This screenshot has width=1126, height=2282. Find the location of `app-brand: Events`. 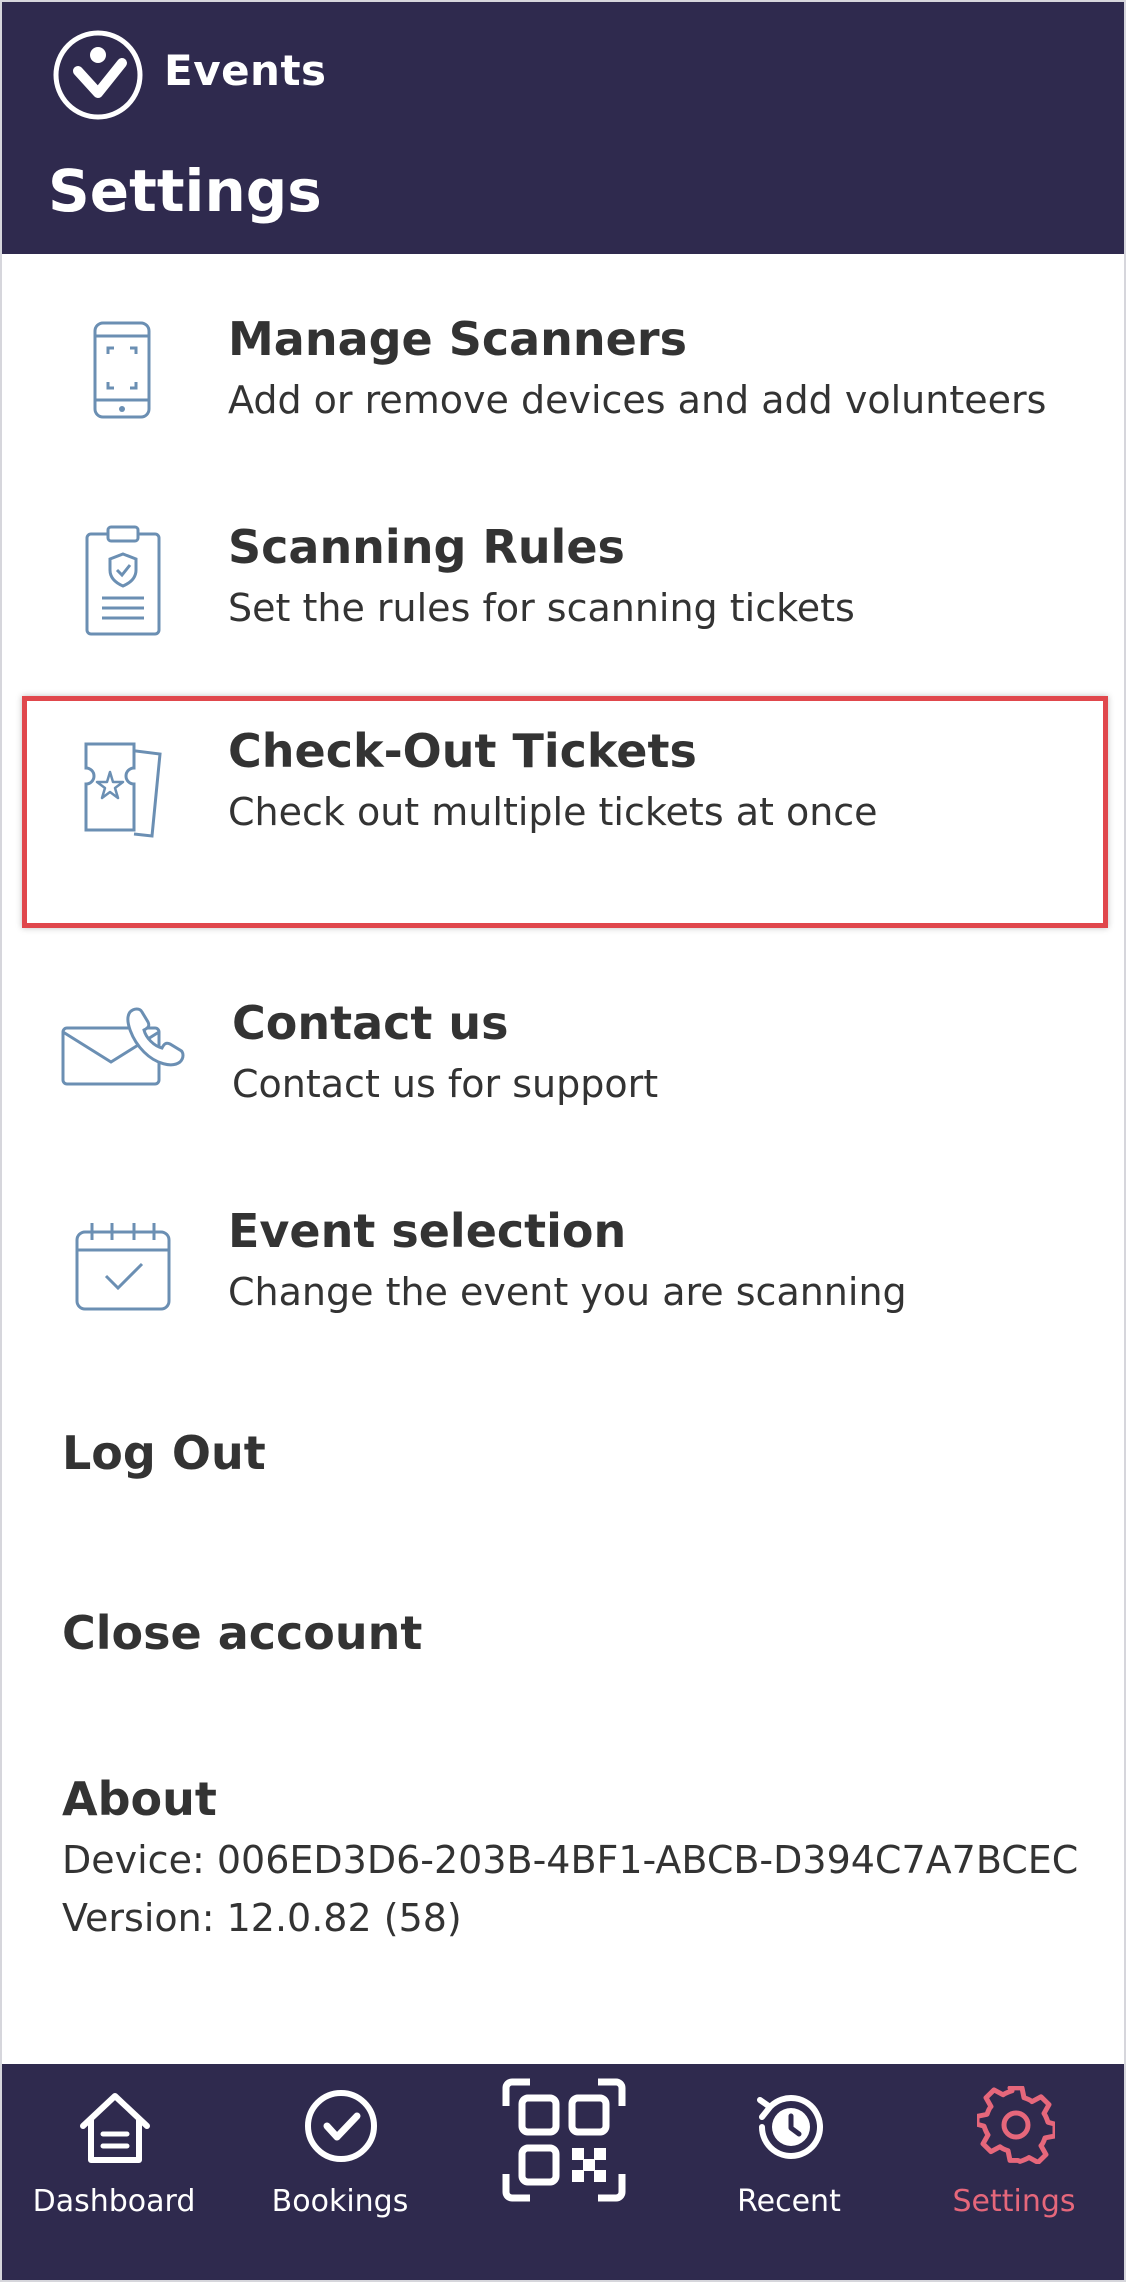

app-brand: Events is located at coordinates (245, 70).